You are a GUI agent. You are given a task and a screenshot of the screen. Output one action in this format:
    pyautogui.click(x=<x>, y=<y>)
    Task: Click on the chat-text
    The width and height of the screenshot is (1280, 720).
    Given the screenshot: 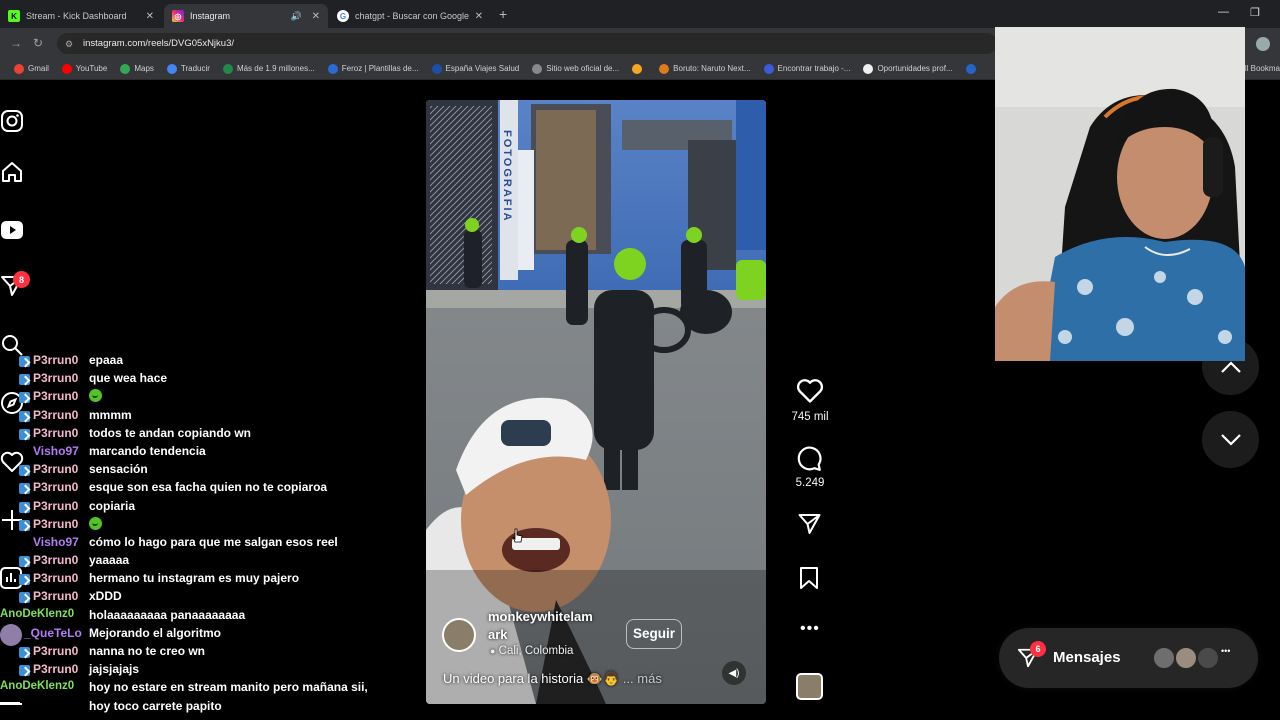 What is the action you would take?
    pyautogui.click(x=95, y=523)
    